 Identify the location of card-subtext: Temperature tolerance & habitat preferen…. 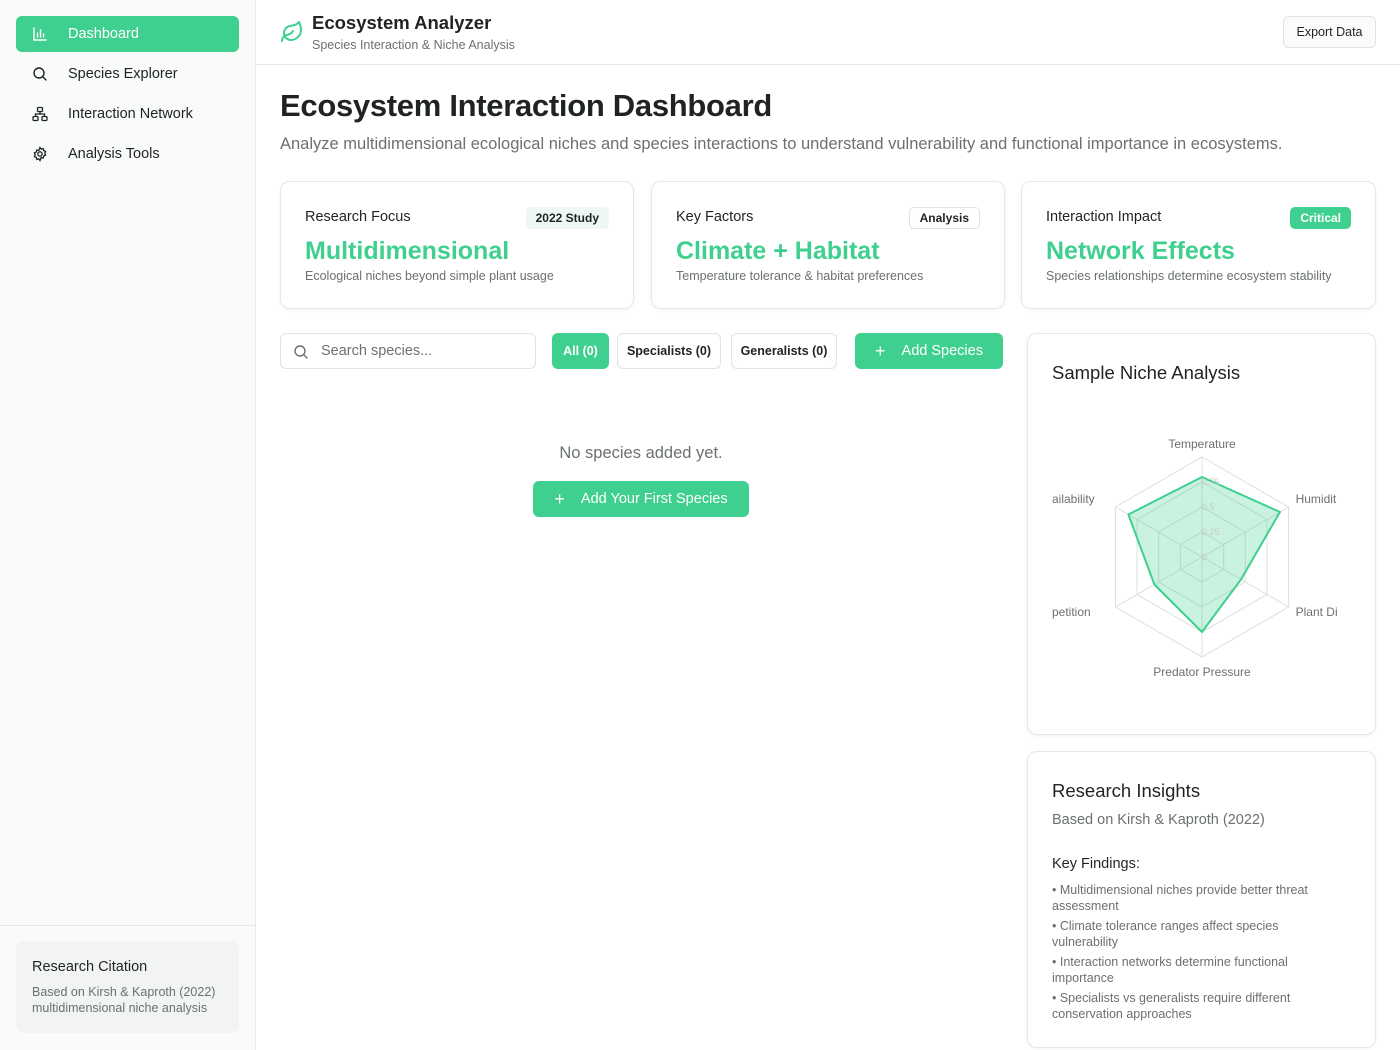
(800, 276).